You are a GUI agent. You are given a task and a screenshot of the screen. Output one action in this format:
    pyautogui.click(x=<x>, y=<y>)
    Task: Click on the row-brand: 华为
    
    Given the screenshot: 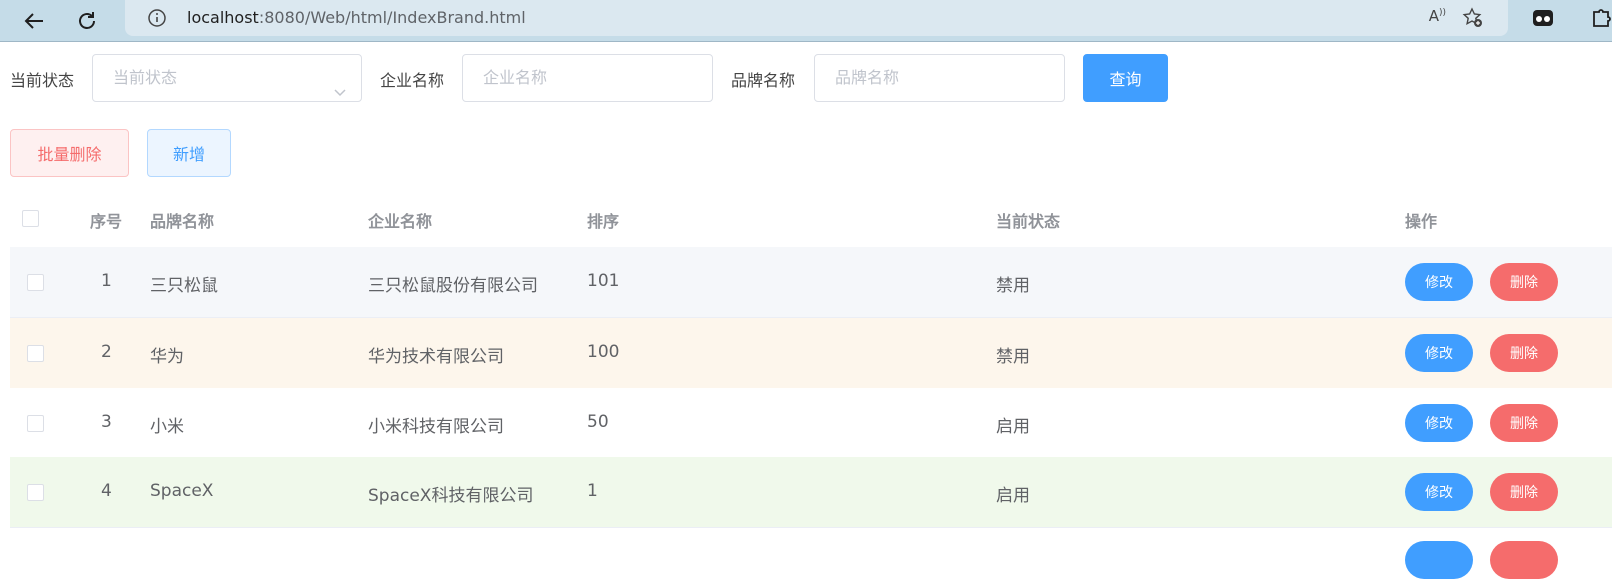 What is the action you would take?
    pyautogui.click(x=167, y=357)
    